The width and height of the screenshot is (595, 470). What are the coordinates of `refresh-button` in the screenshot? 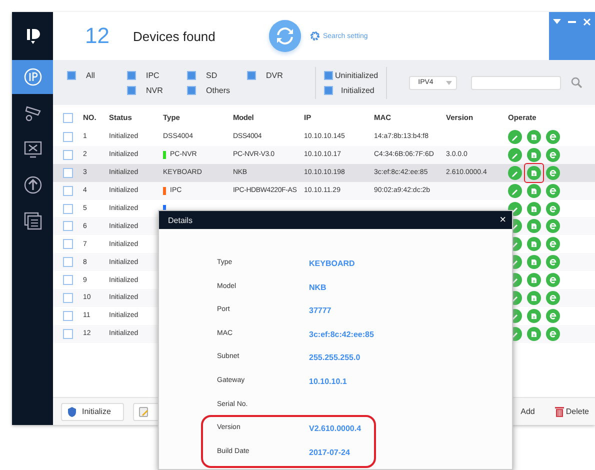 It's located at (285, 36).